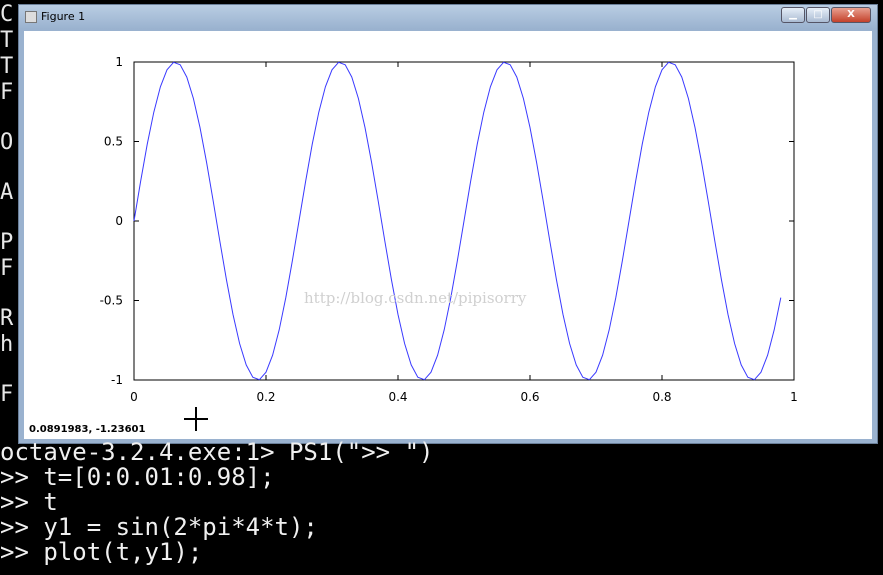 The height and width of the screenshot is (575, 883). I want to click on terminal-line: >> plot(t,y1);, so click(101, 552).